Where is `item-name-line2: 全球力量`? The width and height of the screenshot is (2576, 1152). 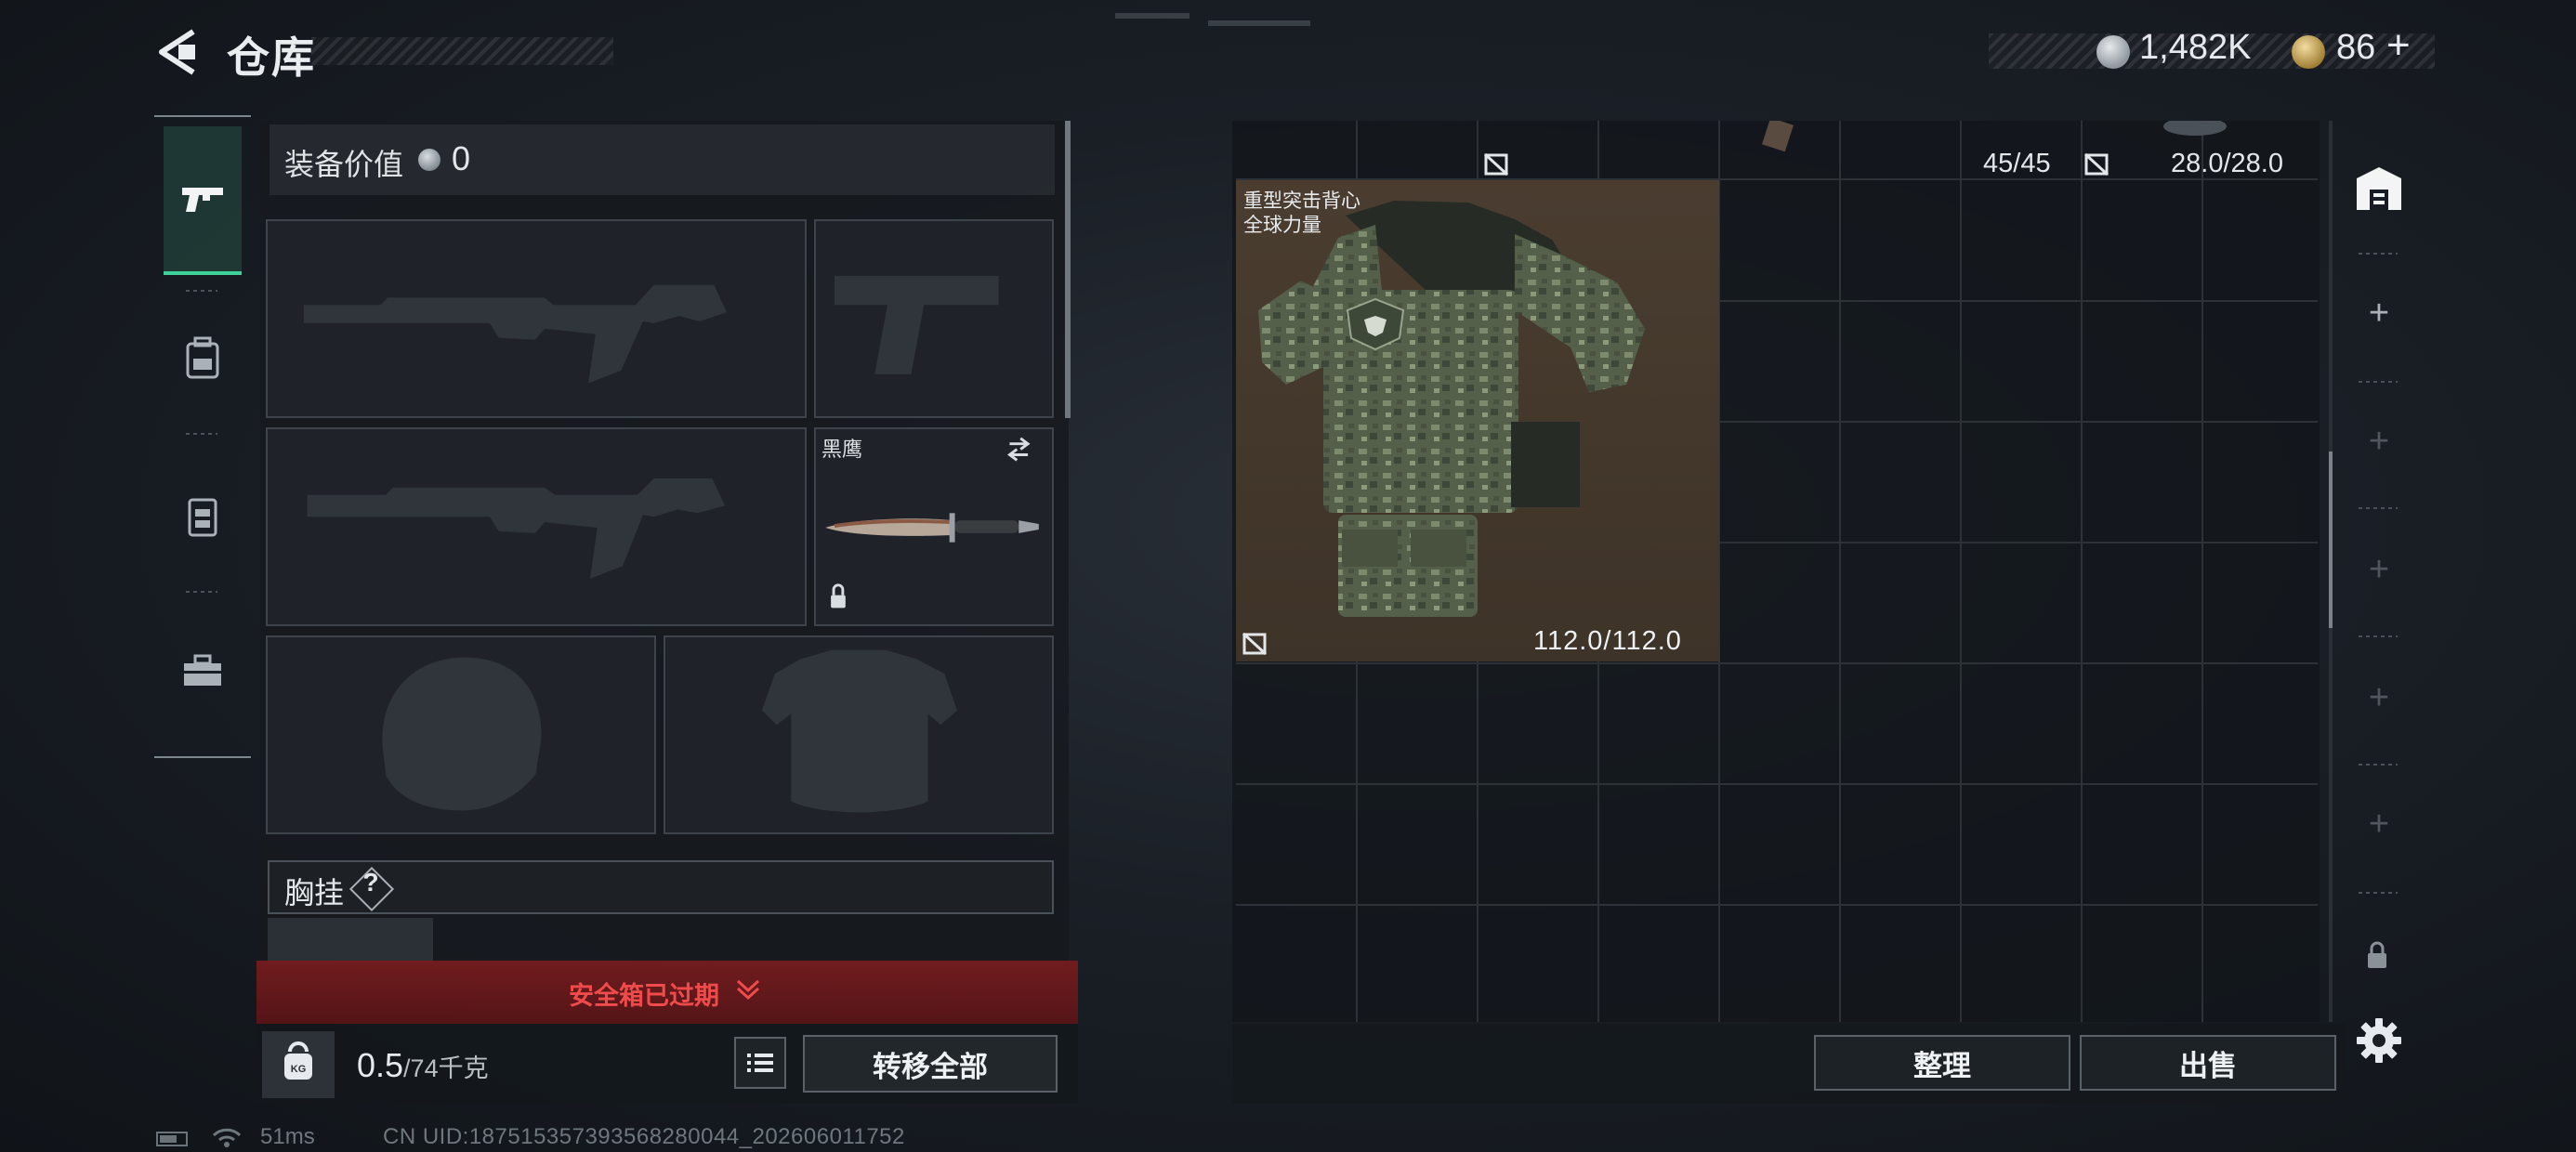
item-name-line2: 全球力量 is located at coordinates (1282, 225).